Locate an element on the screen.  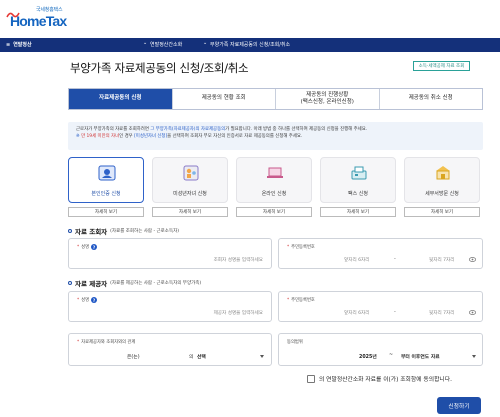
viewer-rrn-front-input: 앞자리 6자리 is located at coordinates (357, 260).